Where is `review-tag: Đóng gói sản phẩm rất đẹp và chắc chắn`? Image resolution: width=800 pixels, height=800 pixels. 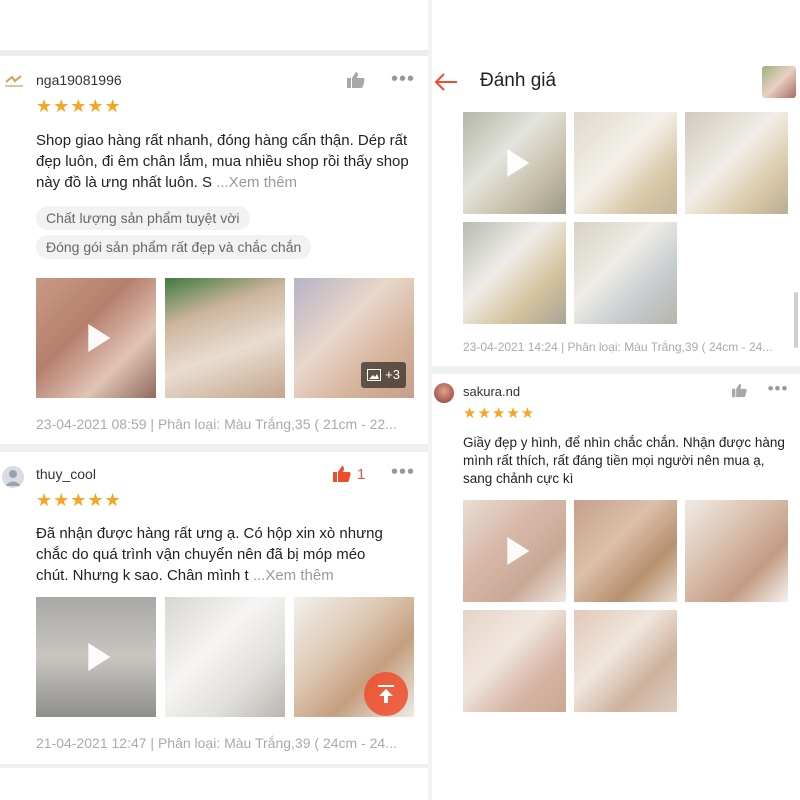
review-tag: Đóng gói sản phẩm rất đẹp và chắc chắn is located at coordinates (174, 247).